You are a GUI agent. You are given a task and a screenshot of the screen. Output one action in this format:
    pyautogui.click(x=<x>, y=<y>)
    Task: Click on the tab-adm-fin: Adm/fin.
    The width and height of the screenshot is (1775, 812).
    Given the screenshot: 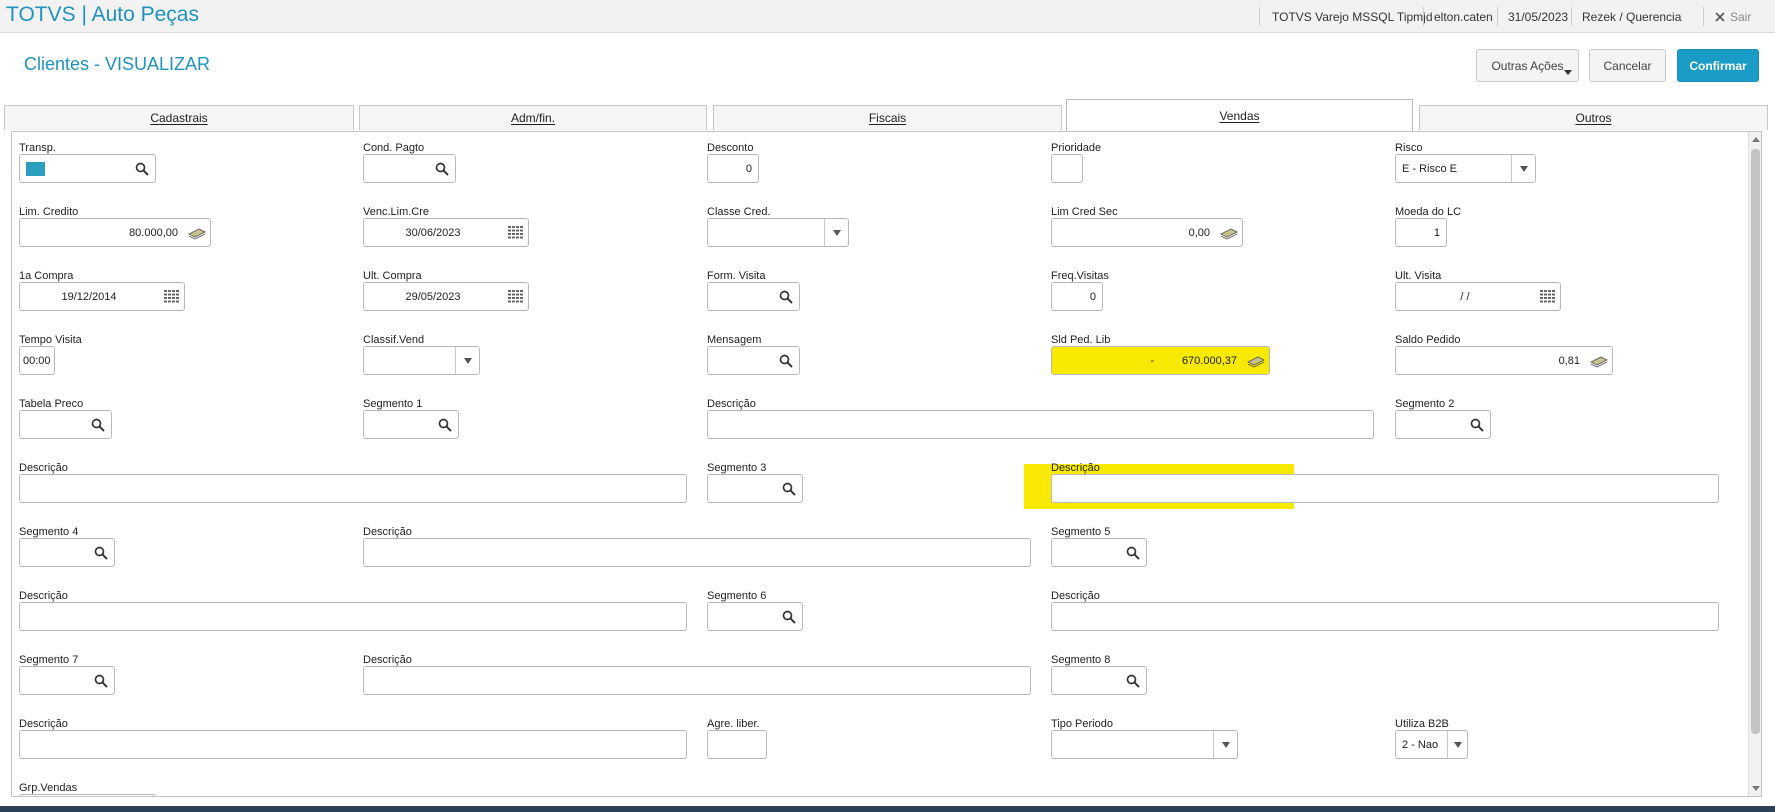 What is the action you would take?
    pyautogui.click(x=533, y=117)
    